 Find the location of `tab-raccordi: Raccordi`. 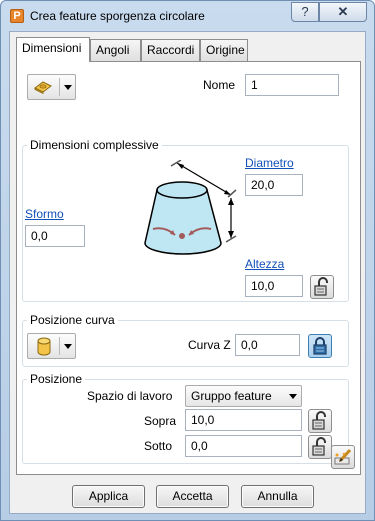

tab-raccordi: Raccordi is located at coordinates (170, 50).